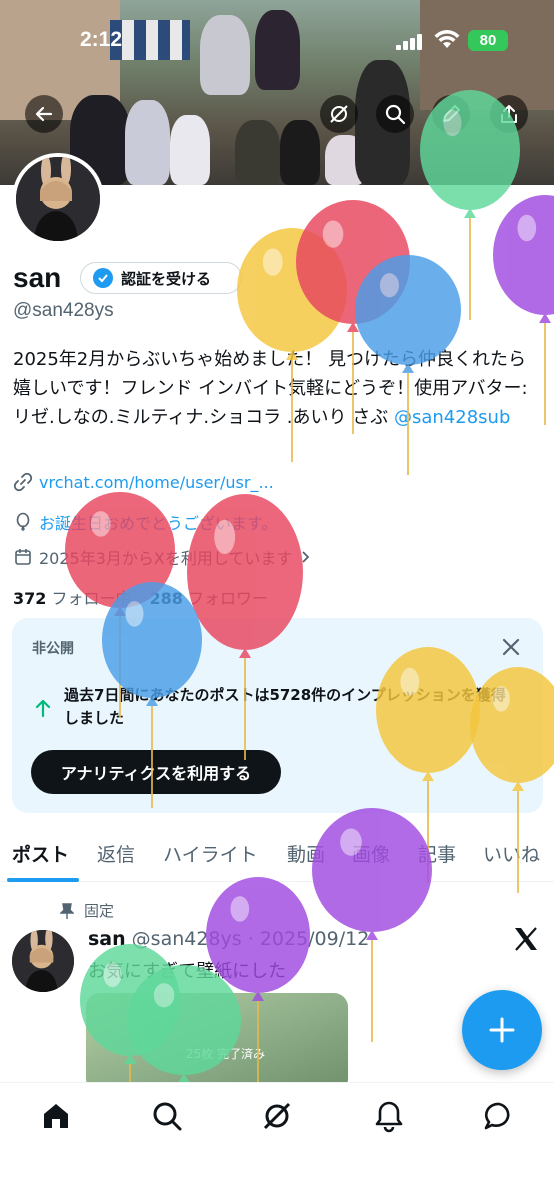 This screenshot has height=1200, width=554. I want to click on back-button, so click(44, 114).